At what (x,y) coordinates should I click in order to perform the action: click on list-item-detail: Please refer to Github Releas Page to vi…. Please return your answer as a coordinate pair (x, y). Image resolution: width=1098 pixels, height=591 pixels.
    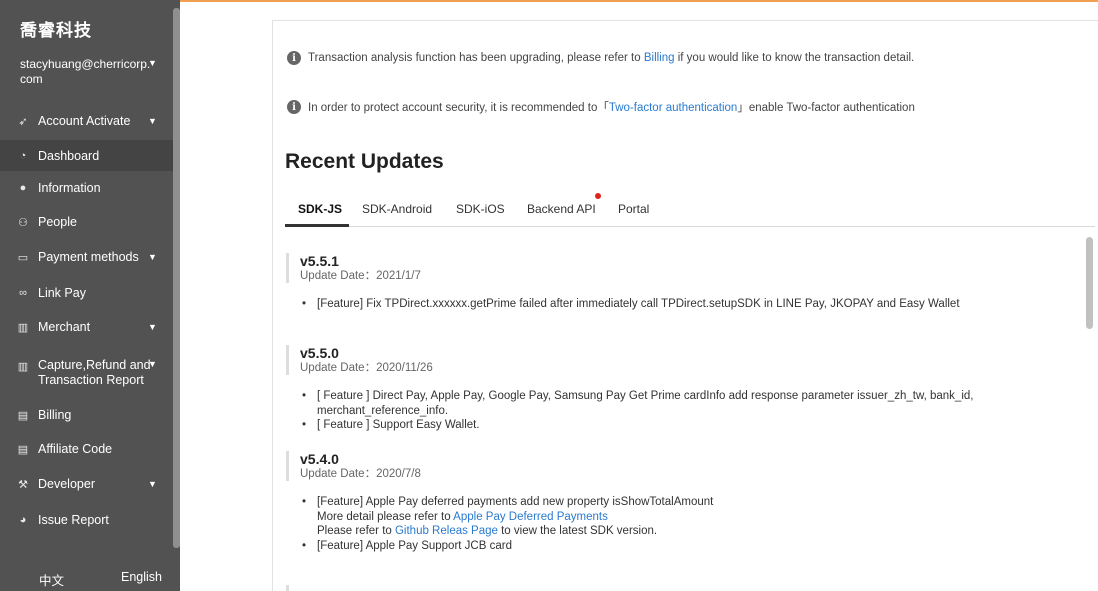
    Looking at the image, I should click on (507, 531).